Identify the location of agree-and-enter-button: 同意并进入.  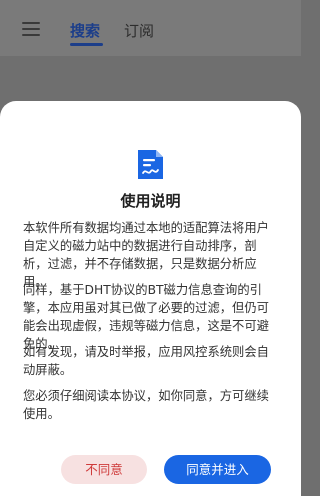
(217, 469).